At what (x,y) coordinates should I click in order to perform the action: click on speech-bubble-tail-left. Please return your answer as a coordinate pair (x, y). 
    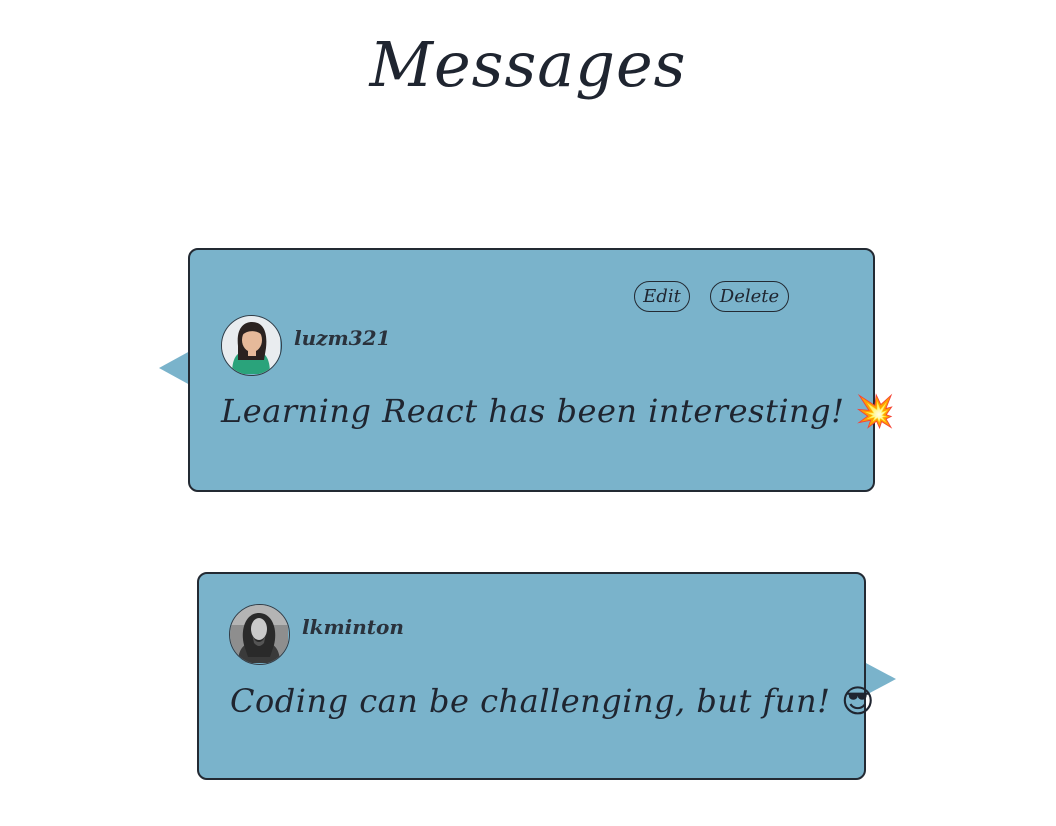
    Looking at the image, I should click on (174, 368).